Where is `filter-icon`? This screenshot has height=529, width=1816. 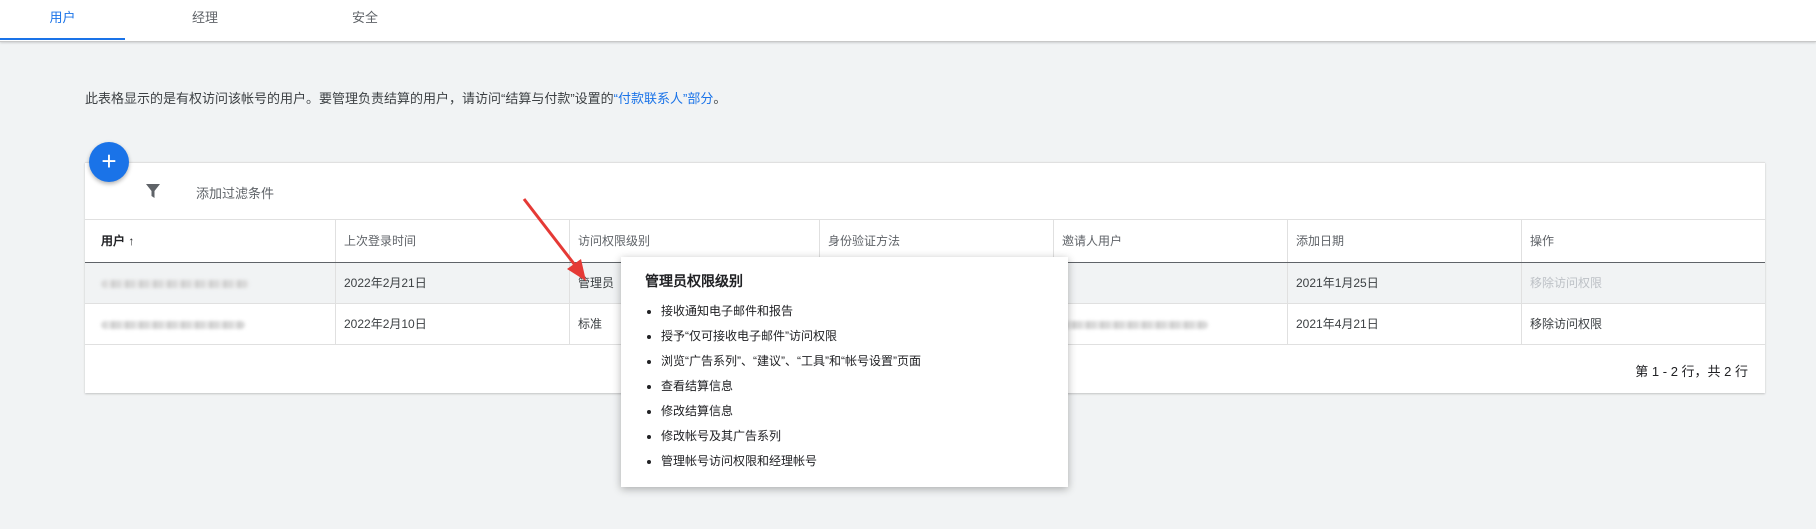
filter-icon is located at coordinates (153, 191).